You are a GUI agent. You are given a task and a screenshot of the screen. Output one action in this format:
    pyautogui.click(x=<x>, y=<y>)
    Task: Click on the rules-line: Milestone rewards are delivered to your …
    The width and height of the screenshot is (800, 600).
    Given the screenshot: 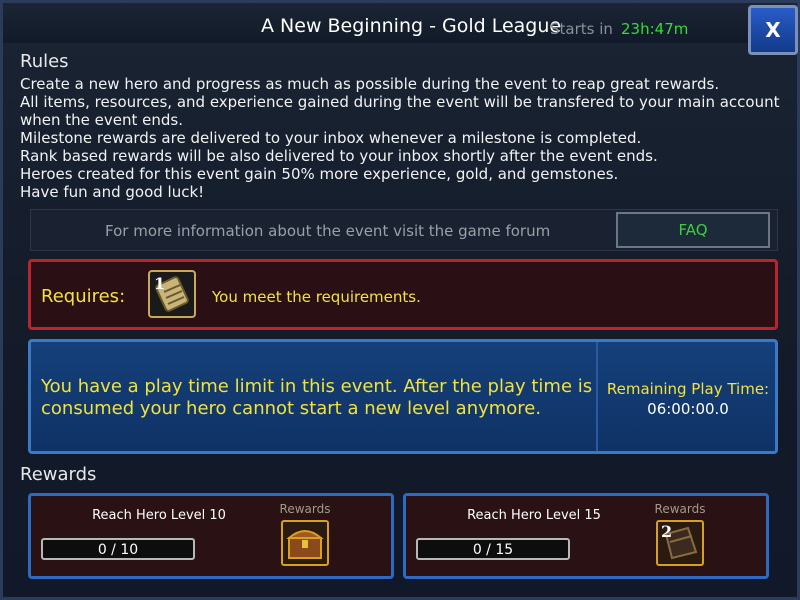 What is the action you would take?
    pyautogui.click(x=331, y=138)
    